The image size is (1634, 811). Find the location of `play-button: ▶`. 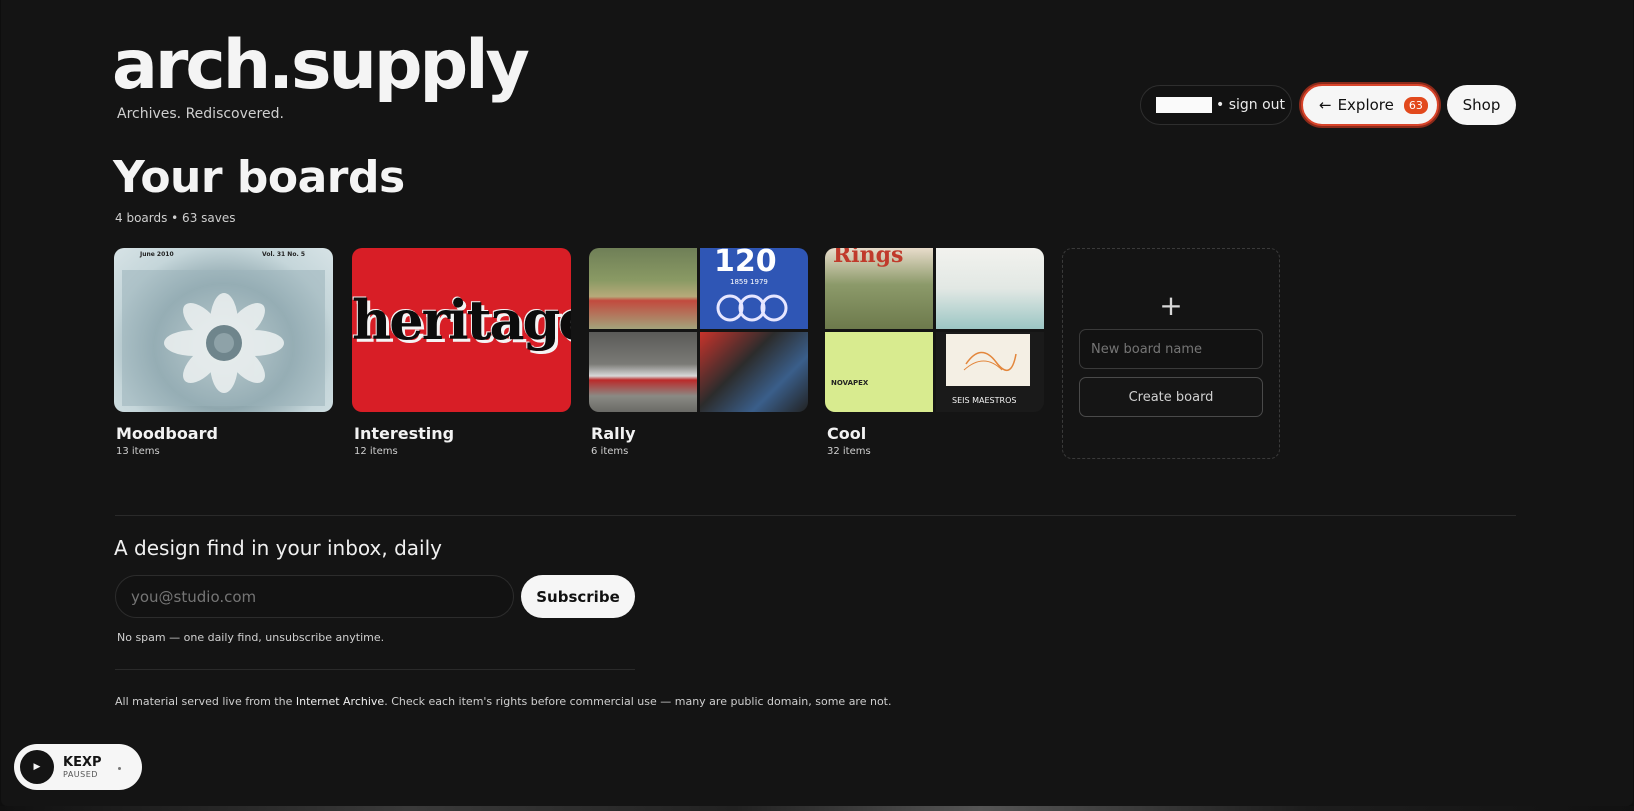

play-button: ▶ is located at coordinates (37, 767).